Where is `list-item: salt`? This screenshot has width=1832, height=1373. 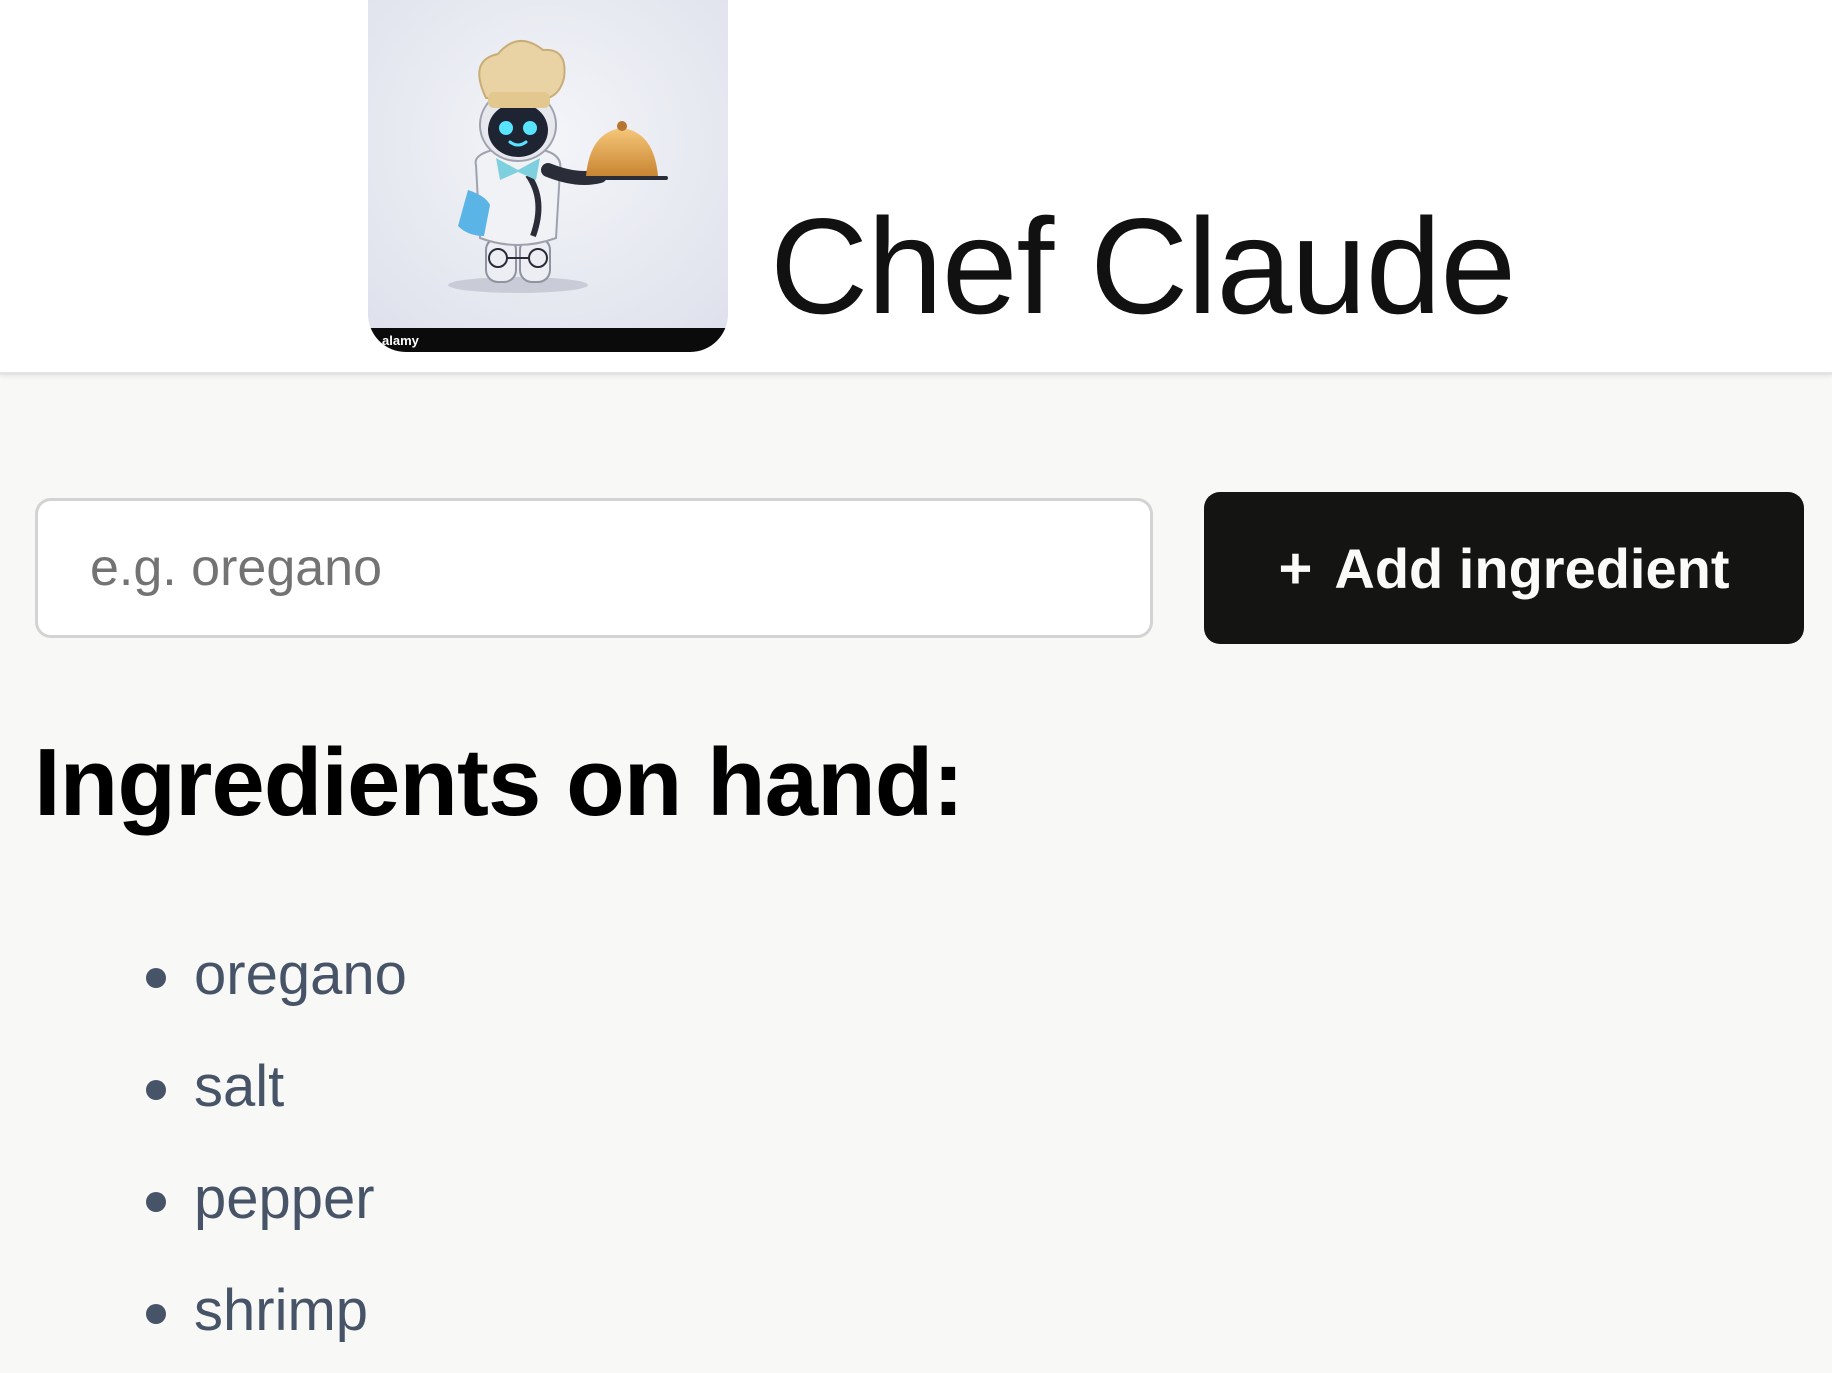 list-item: salt is located at coordinates (203, 1093).